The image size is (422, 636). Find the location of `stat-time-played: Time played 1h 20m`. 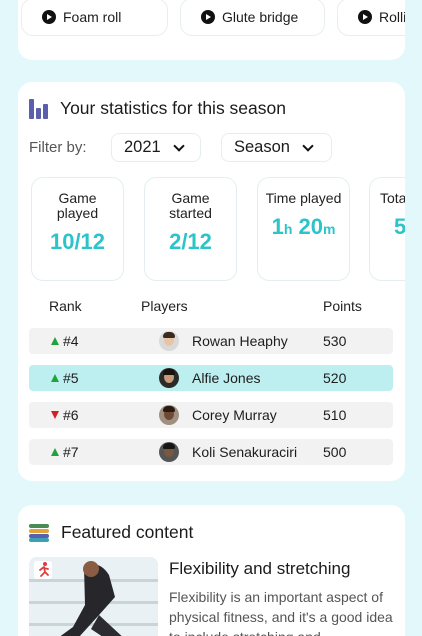

stat-time-played: Time played 1h 20m is located at coordinates (303, 229).